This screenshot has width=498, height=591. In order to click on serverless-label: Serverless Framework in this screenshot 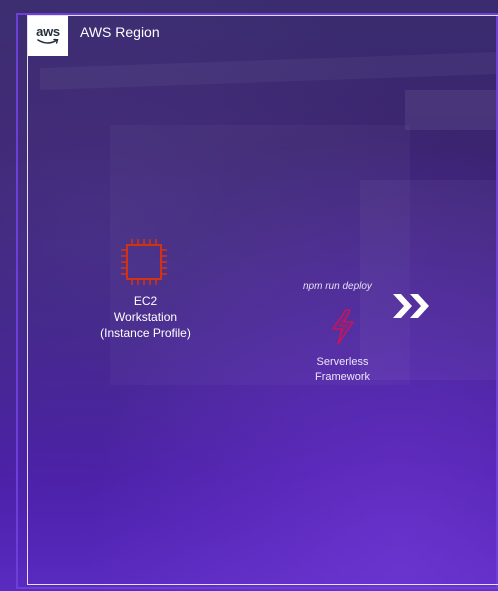, I will do `click(342, 370)`.